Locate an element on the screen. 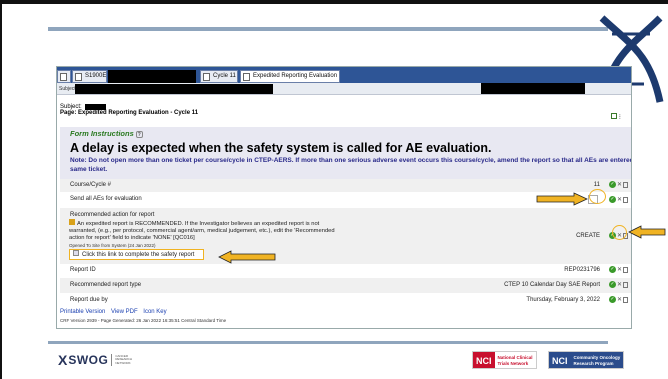 The image size is (668, 379). swog-logo: X SWOG CANCER RESEARCH NETWORK is located at coordinates (98, 360).